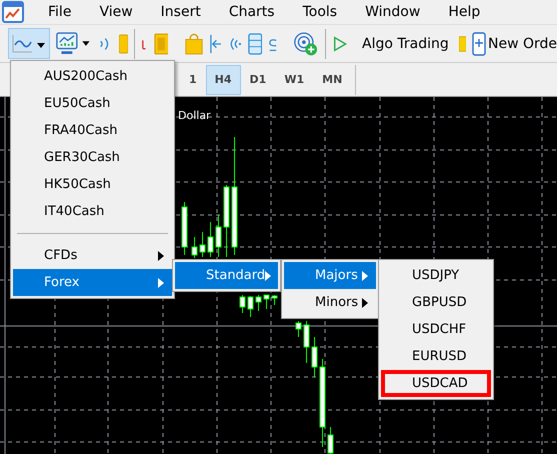 This screenshot has height=454, width=557. What do you see at coordinates (255, 43) in the screenshot?
I see `window-list-icon` at bounding box center [255, 43].